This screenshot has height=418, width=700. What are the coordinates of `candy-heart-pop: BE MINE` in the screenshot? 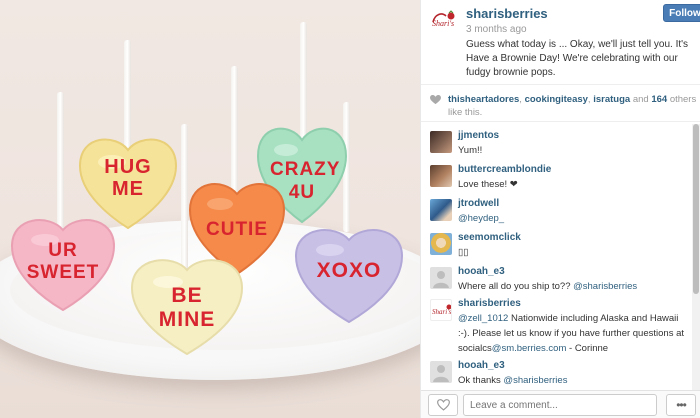 It's located at (187, 304).